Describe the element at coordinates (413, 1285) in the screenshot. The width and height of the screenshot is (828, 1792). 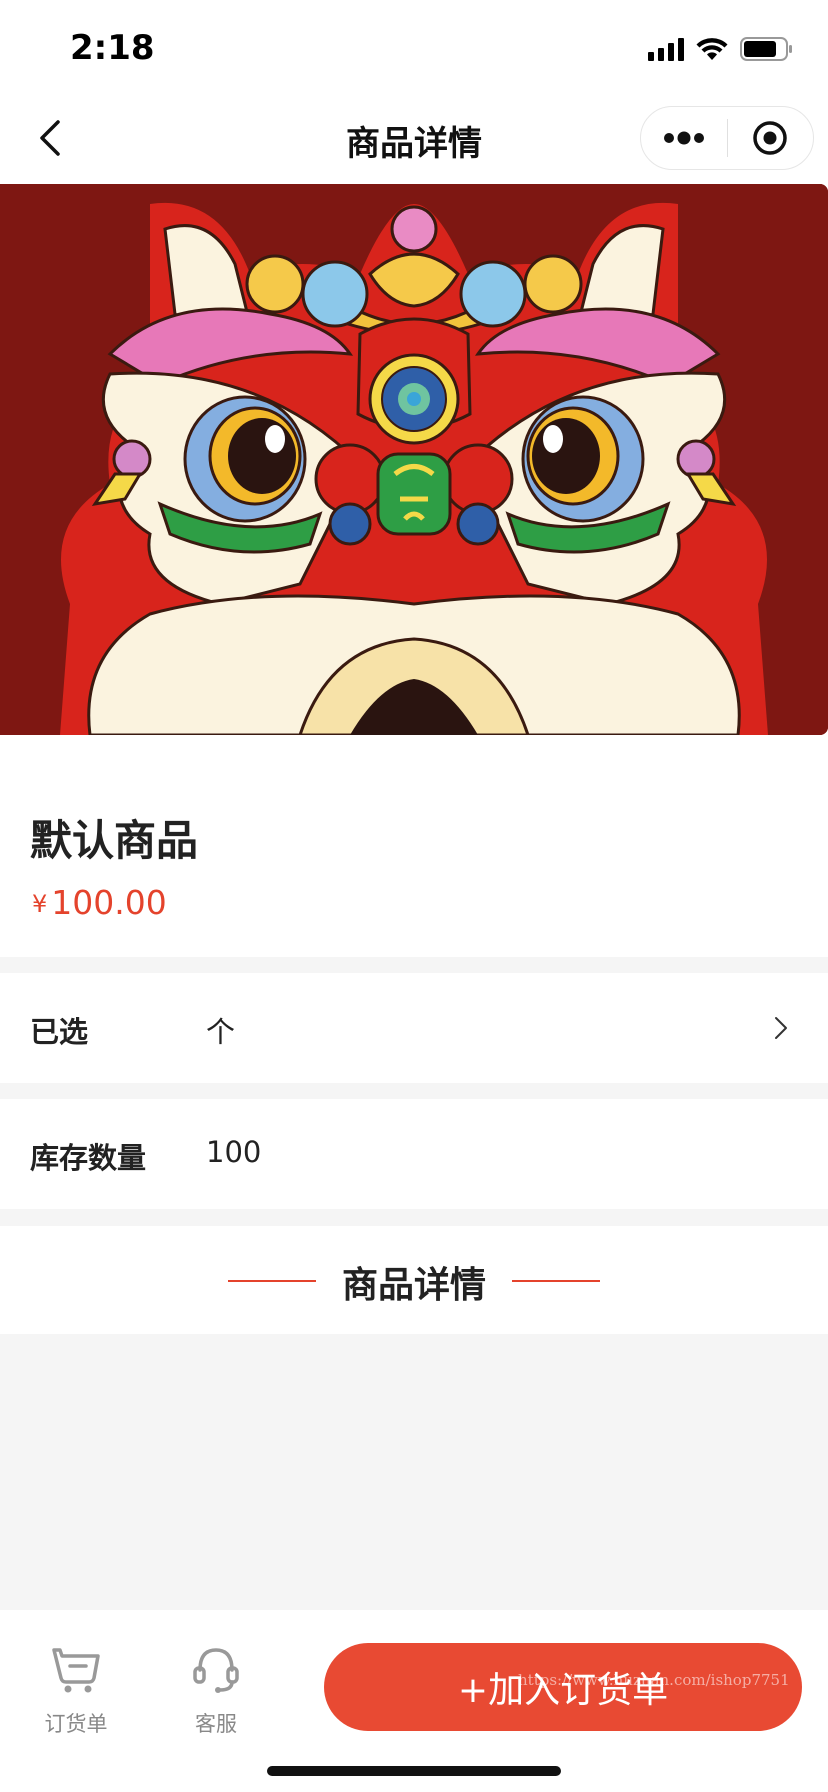
I see `details-section-title: 商品详情` at that location.